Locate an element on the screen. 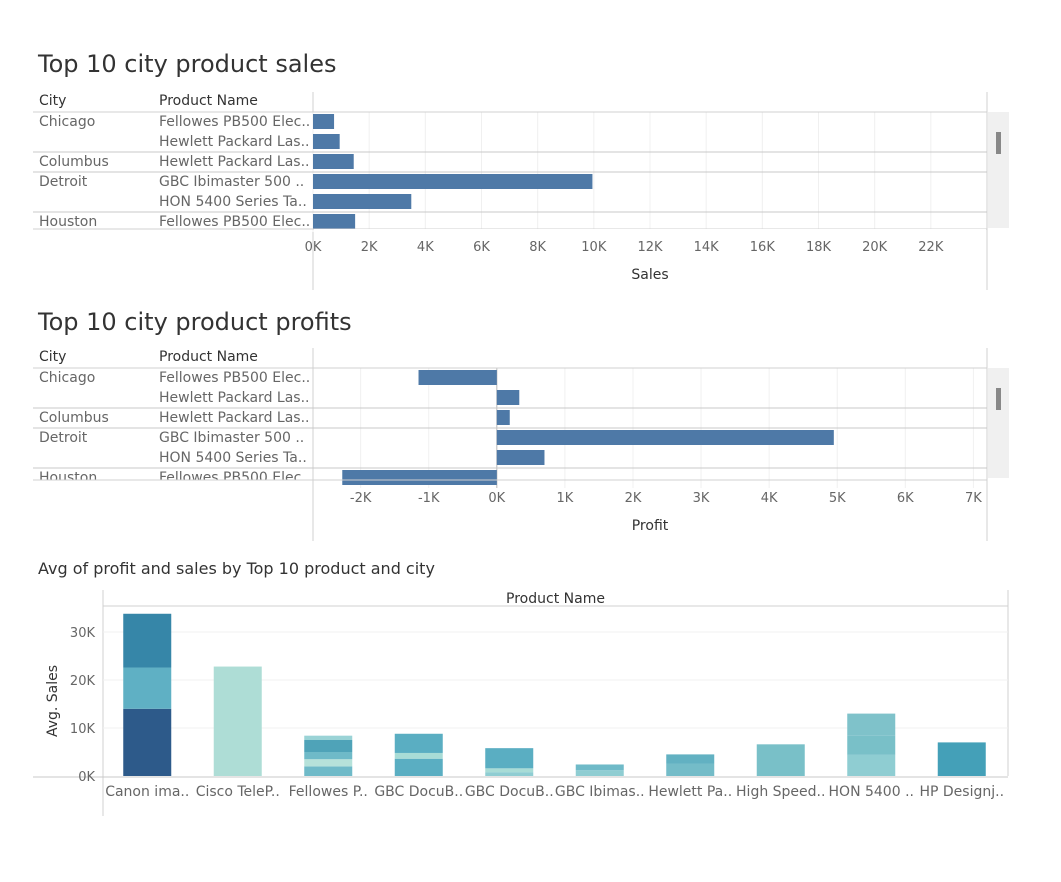 This screenshot has height=882, width=1061. profit-tick-label: 6K is located at coordinates (905, 498).